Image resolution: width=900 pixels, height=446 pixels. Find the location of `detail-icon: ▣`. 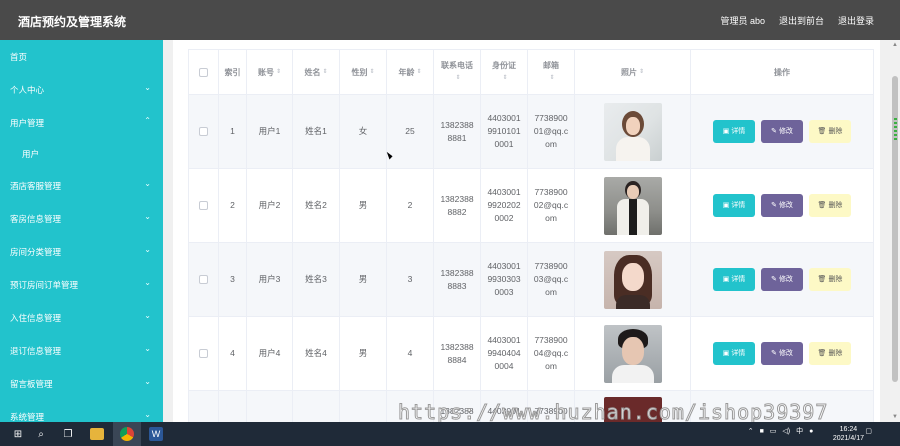

detail-icon: ▣ is located at coordinates (726, 131).